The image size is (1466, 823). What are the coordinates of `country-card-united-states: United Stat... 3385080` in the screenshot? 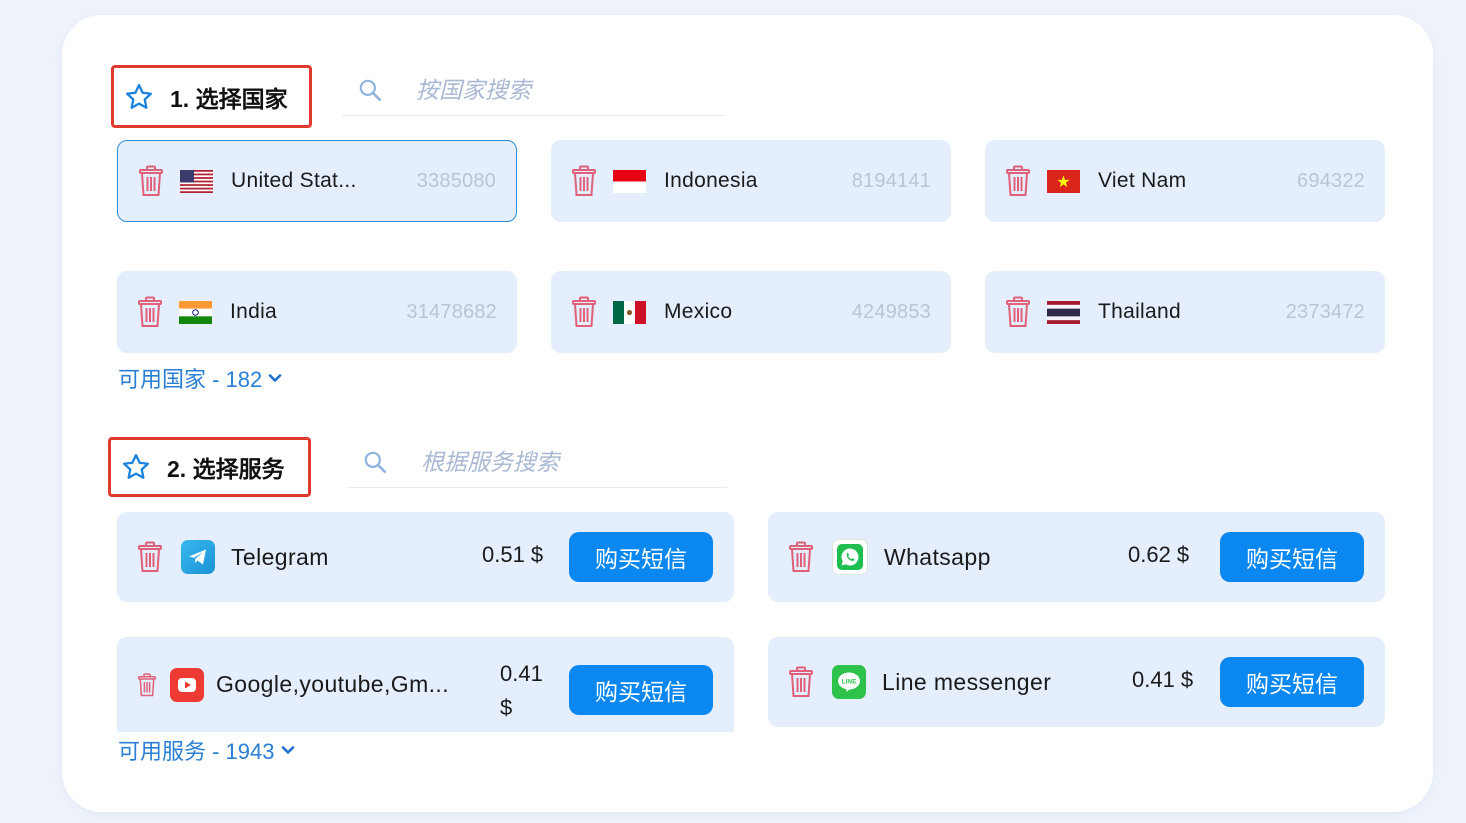 It's located at (317, 181).